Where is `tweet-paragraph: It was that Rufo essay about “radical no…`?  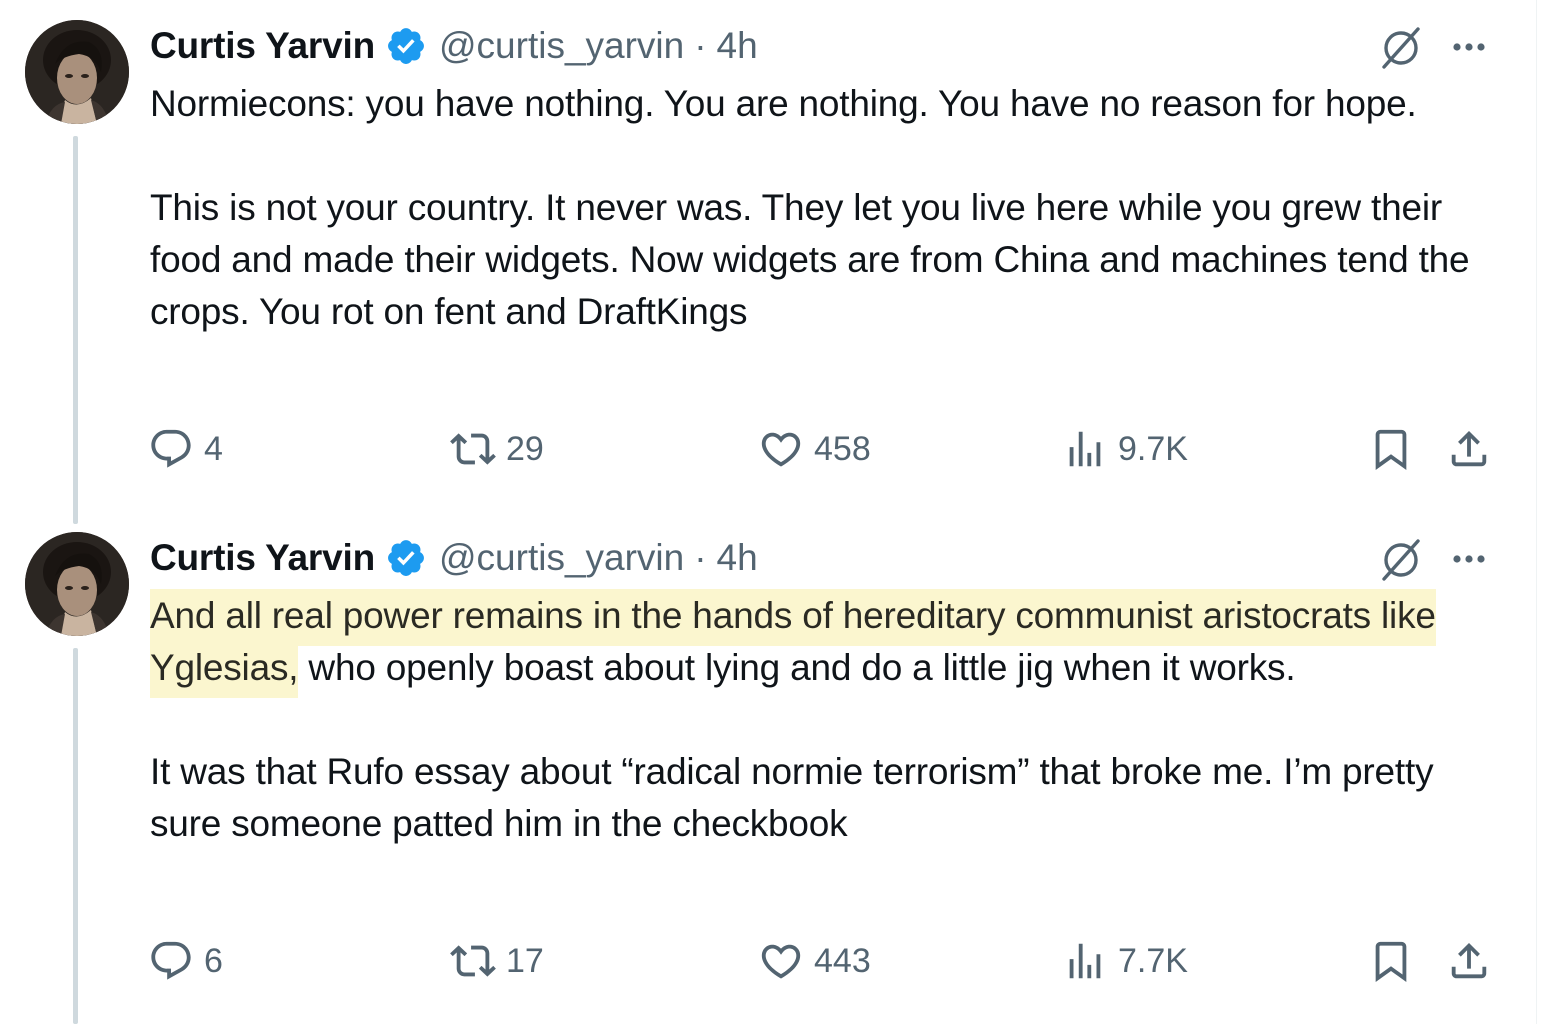 tweet-paragraph: It was that Rufo essay about “radical no… is located at coordinates (792, 797).